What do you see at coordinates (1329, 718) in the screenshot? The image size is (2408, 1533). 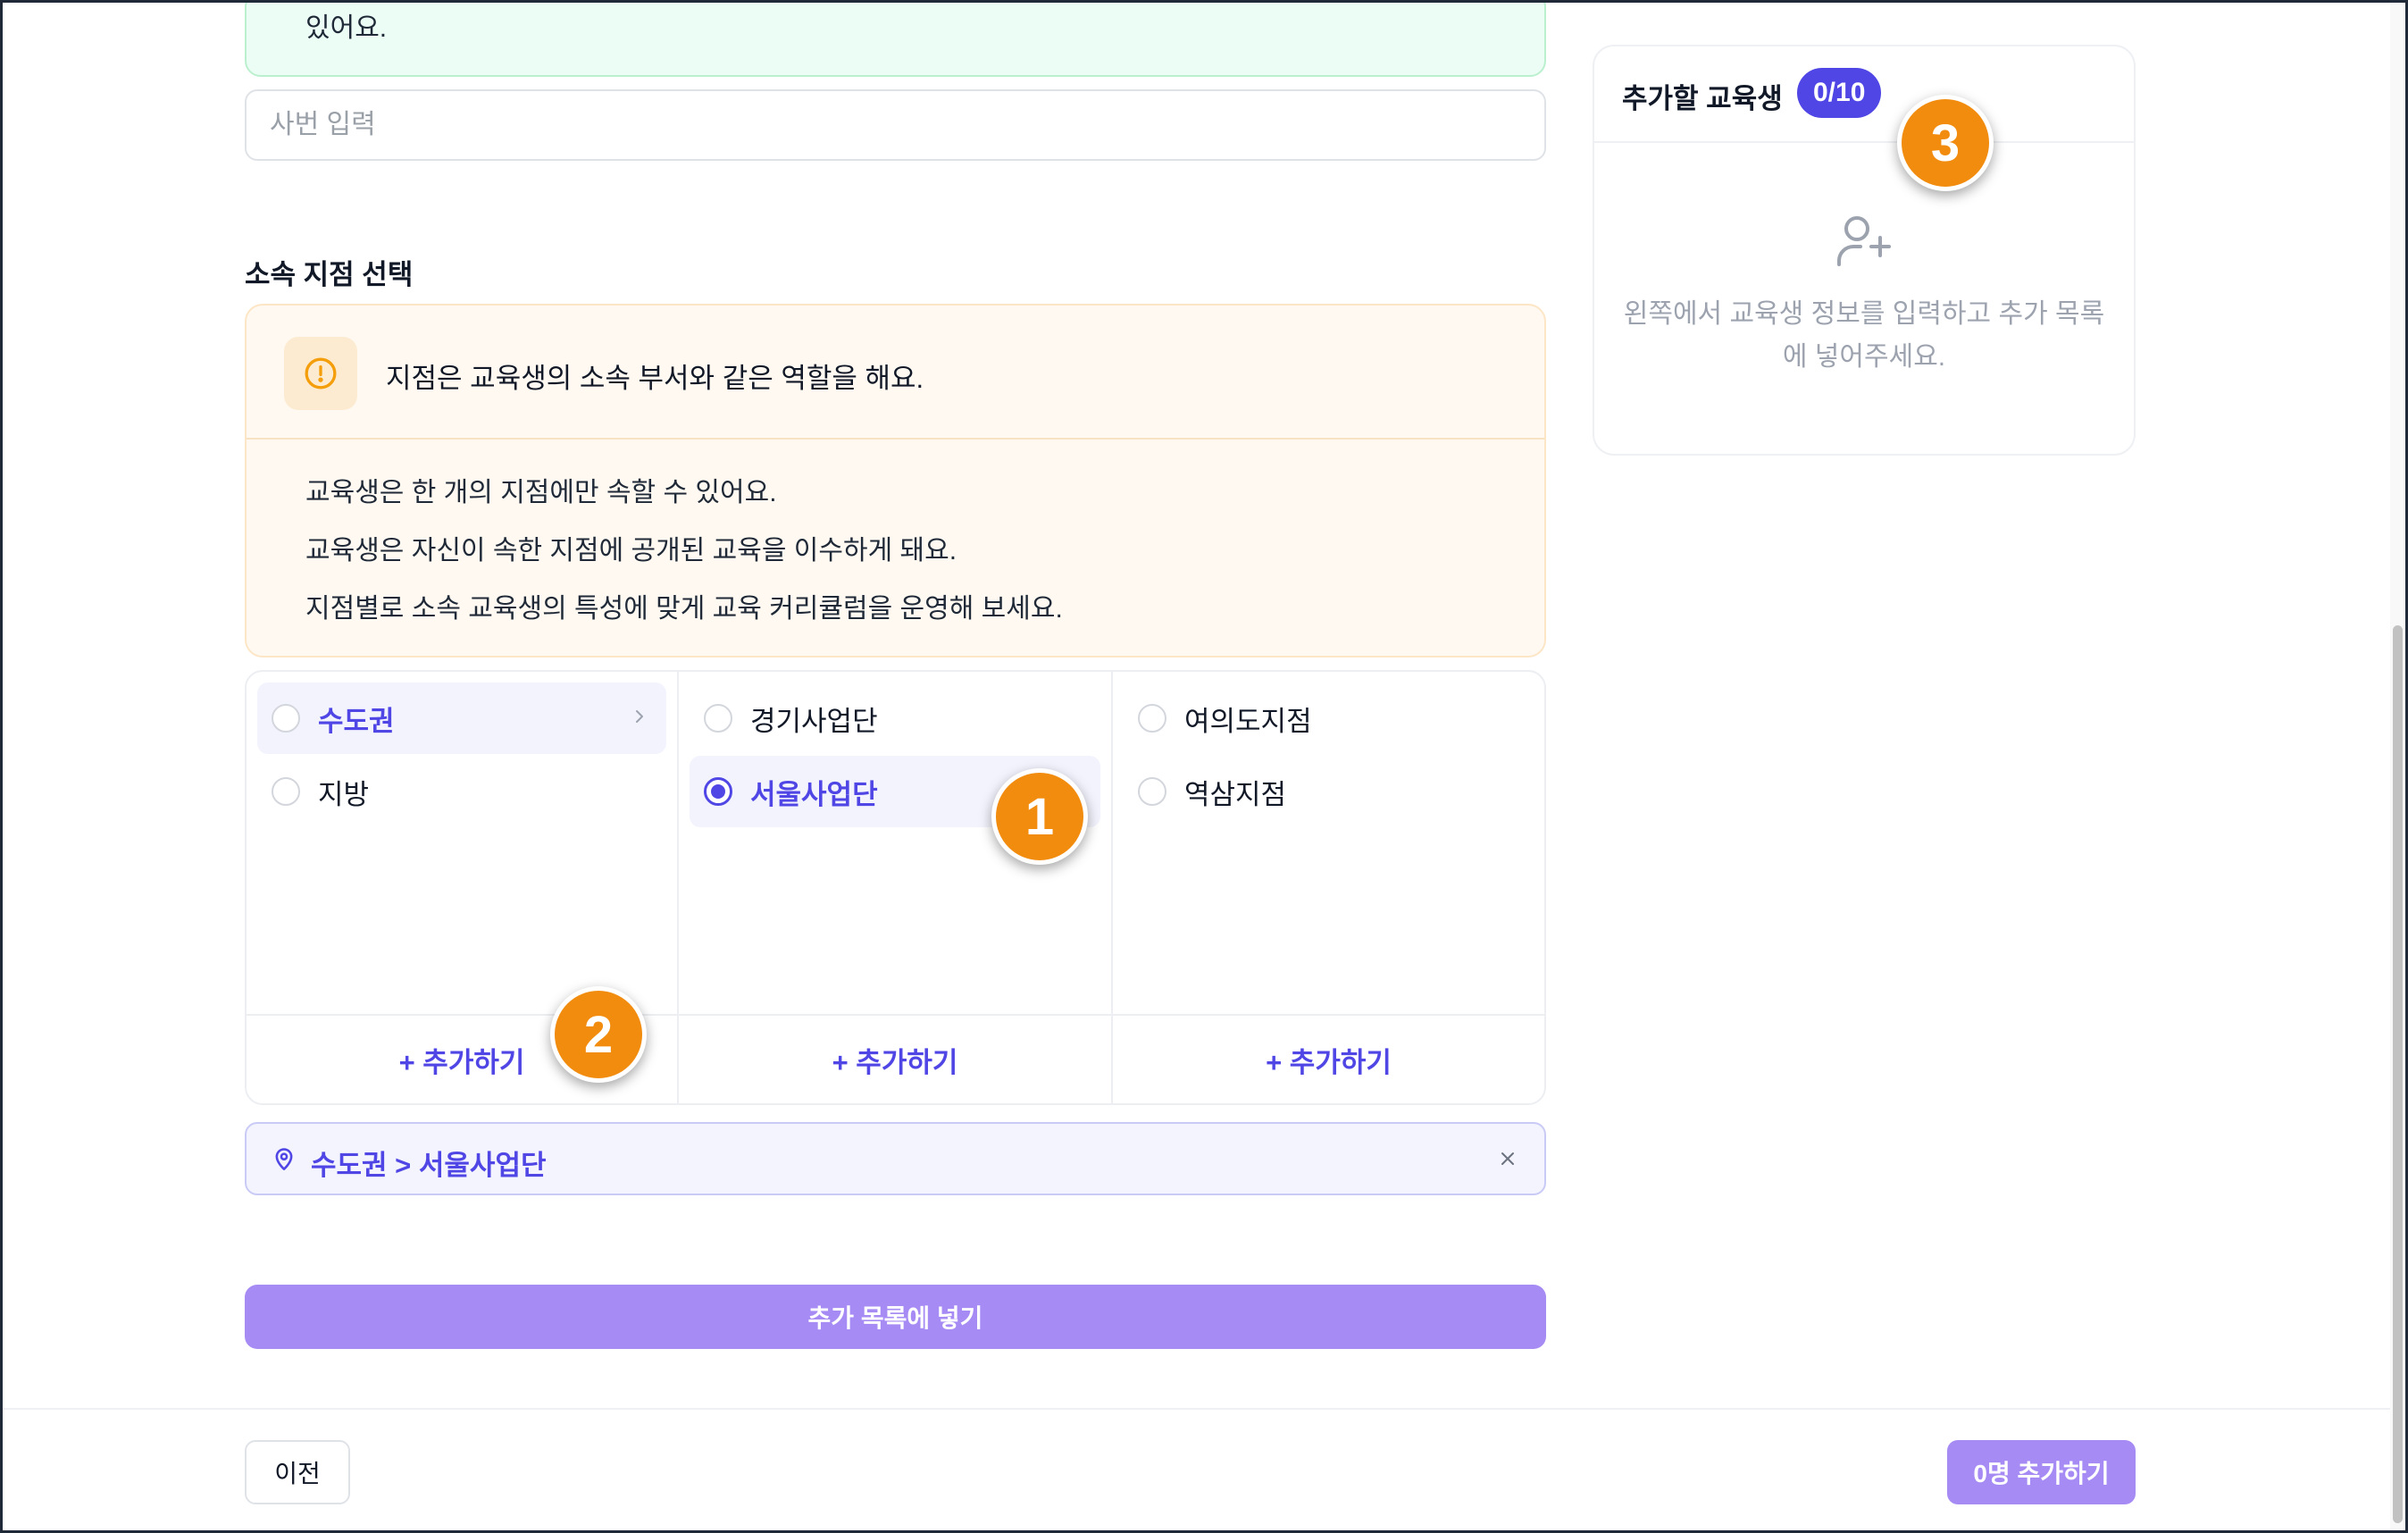 I see `branch-option-yeouido: 여의도지점` at bounding box center [1329, 718].